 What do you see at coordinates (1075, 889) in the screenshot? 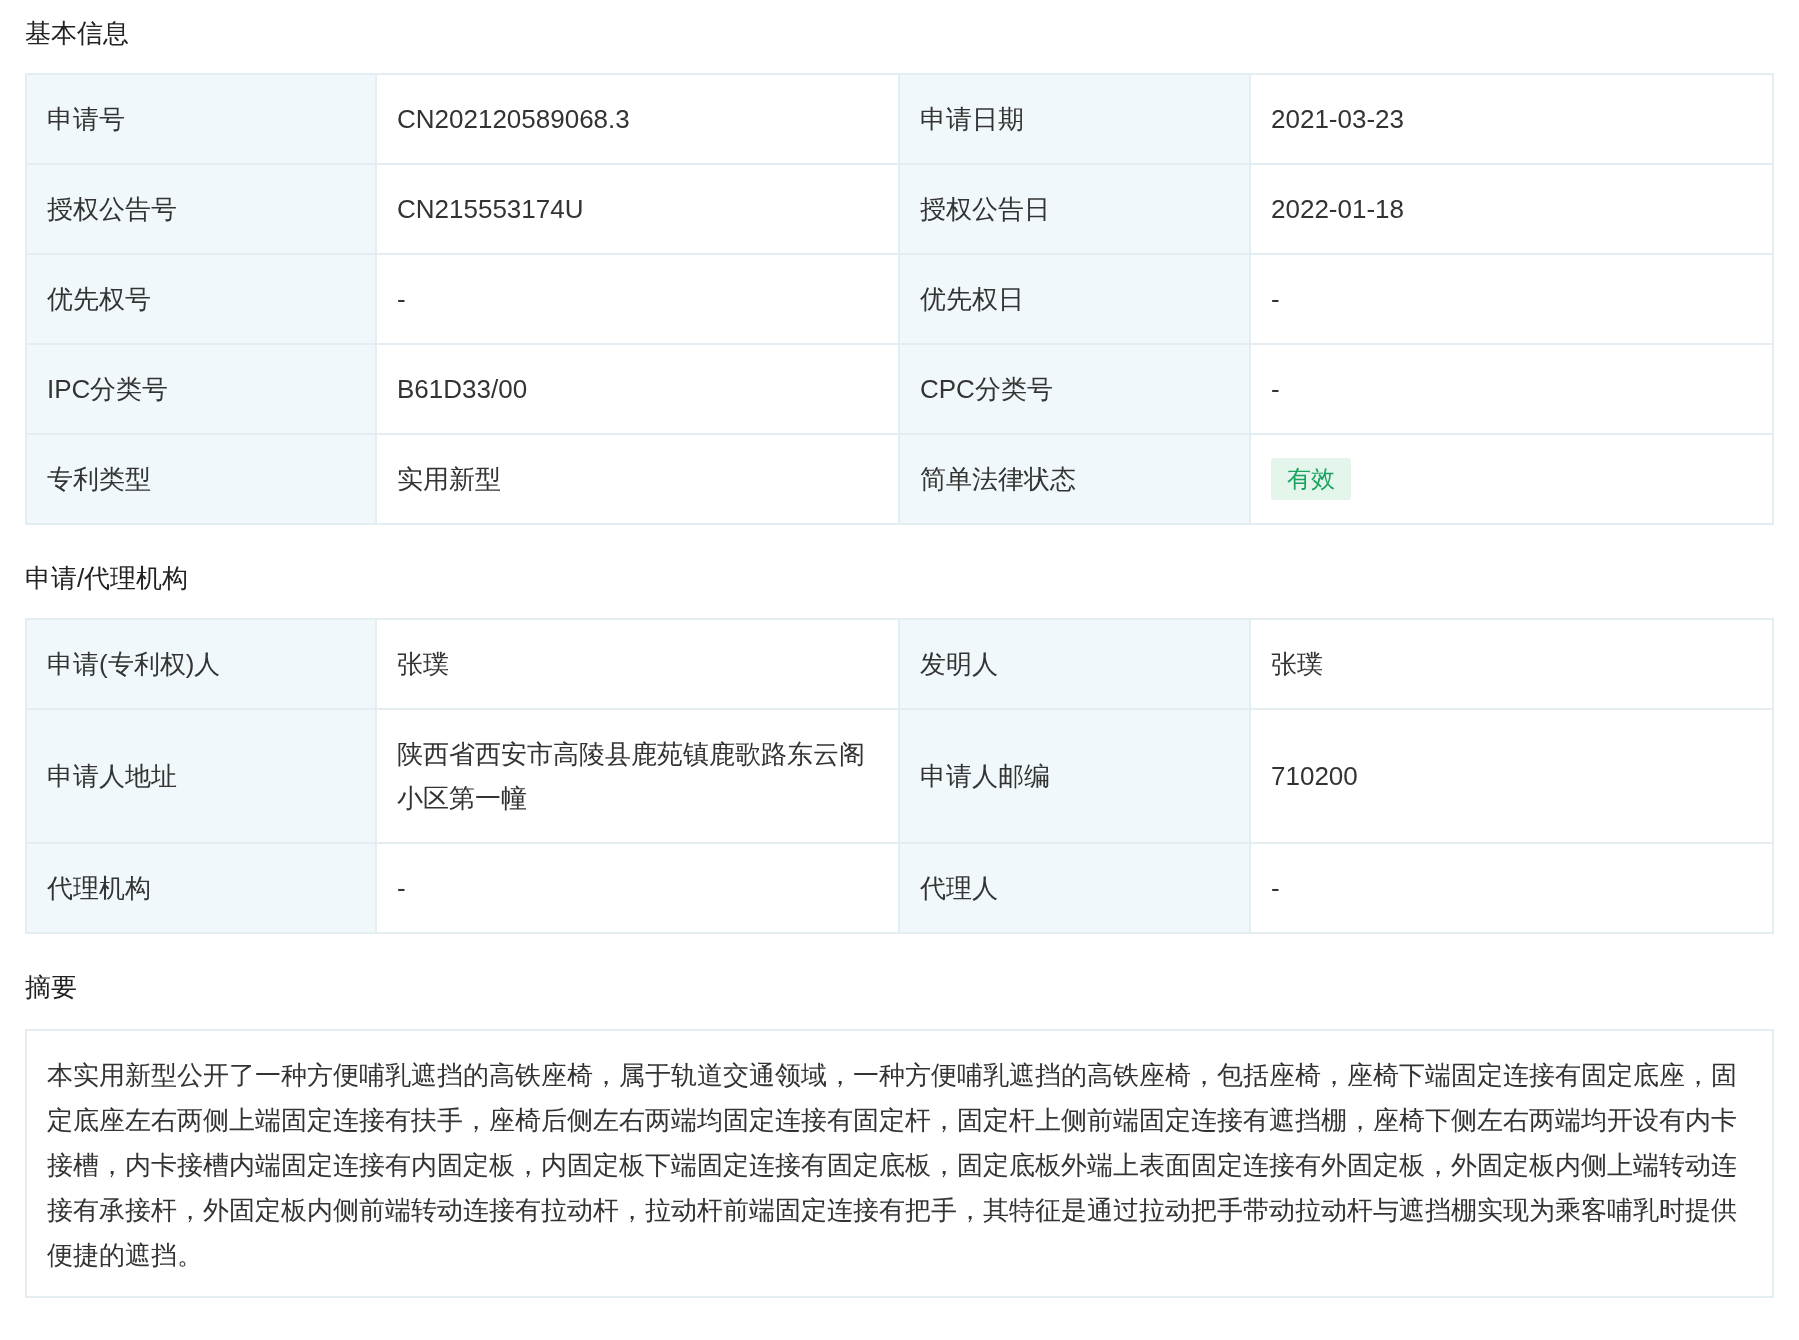
I see `label-cell: 代理人` at bounding box center [1075, 889].